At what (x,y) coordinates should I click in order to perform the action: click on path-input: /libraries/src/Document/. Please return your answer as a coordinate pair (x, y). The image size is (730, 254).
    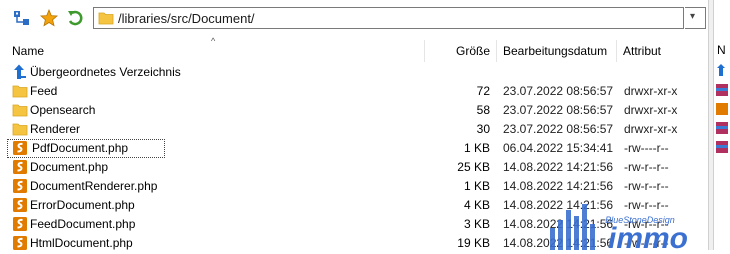
    Looking at the image, I should click on (388, 18).